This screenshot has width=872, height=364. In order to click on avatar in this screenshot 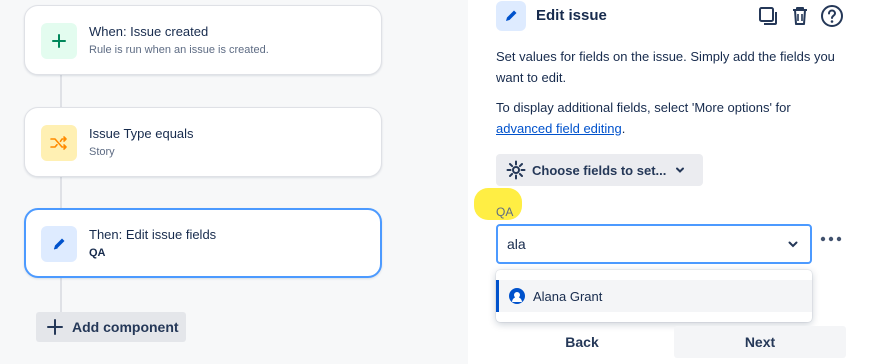, I will do `click(517, 296)`.